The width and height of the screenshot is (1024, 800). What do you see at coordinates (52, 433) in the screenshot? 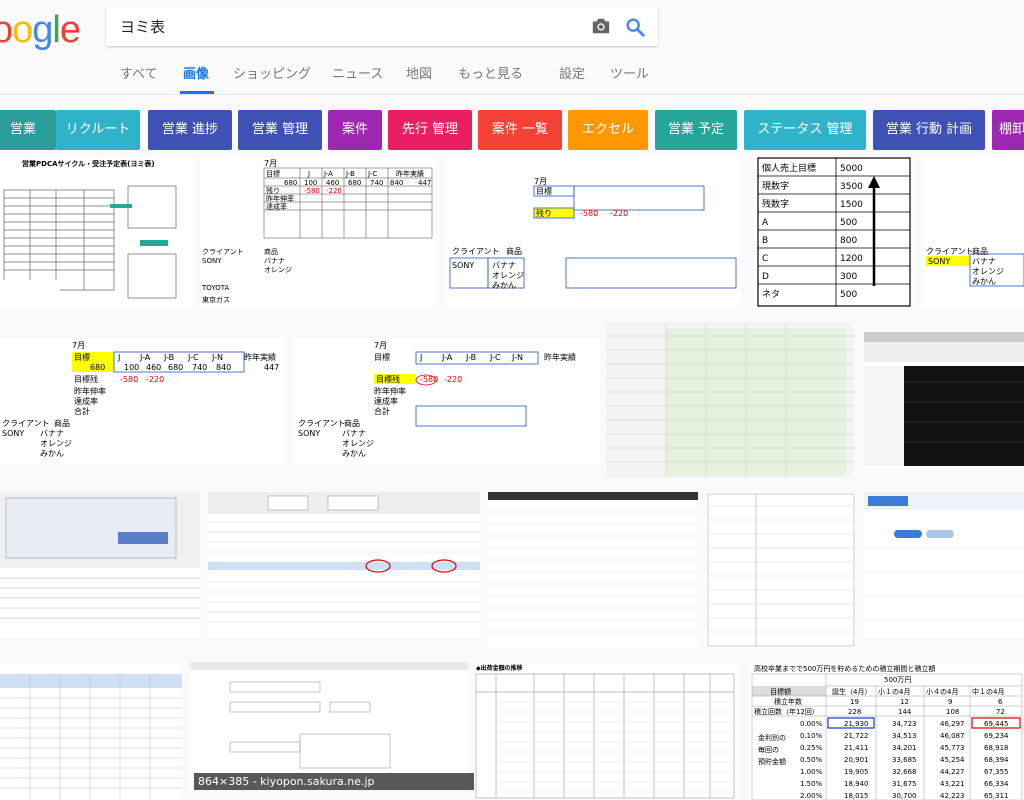
I see `t3-banana: バナナ` at bounding box center [52, 433].